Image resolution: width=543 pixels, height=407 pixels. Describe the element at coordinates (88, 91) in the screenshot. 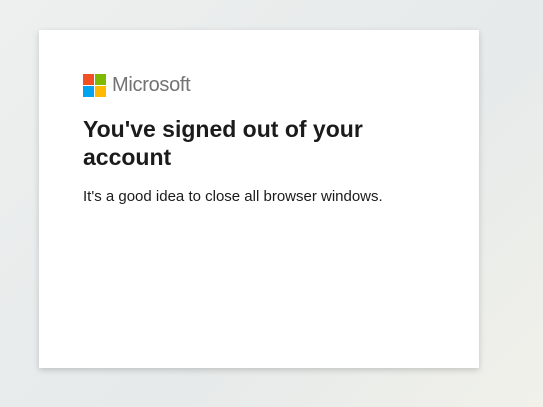

I see `logo-blue-square` at that location.